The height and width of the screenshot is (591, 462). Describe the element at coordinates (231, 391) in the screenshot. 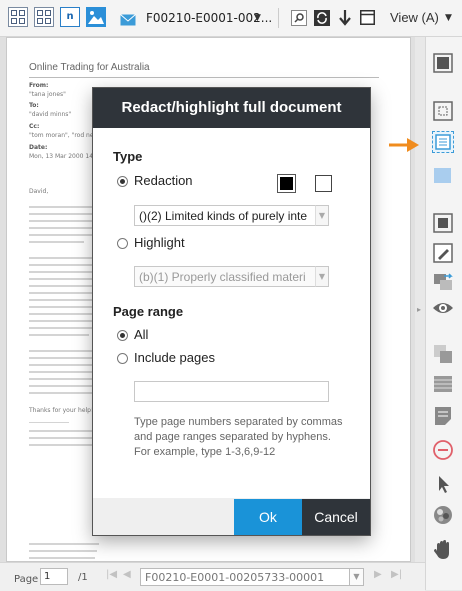

I see `include-pages-input` at that location.